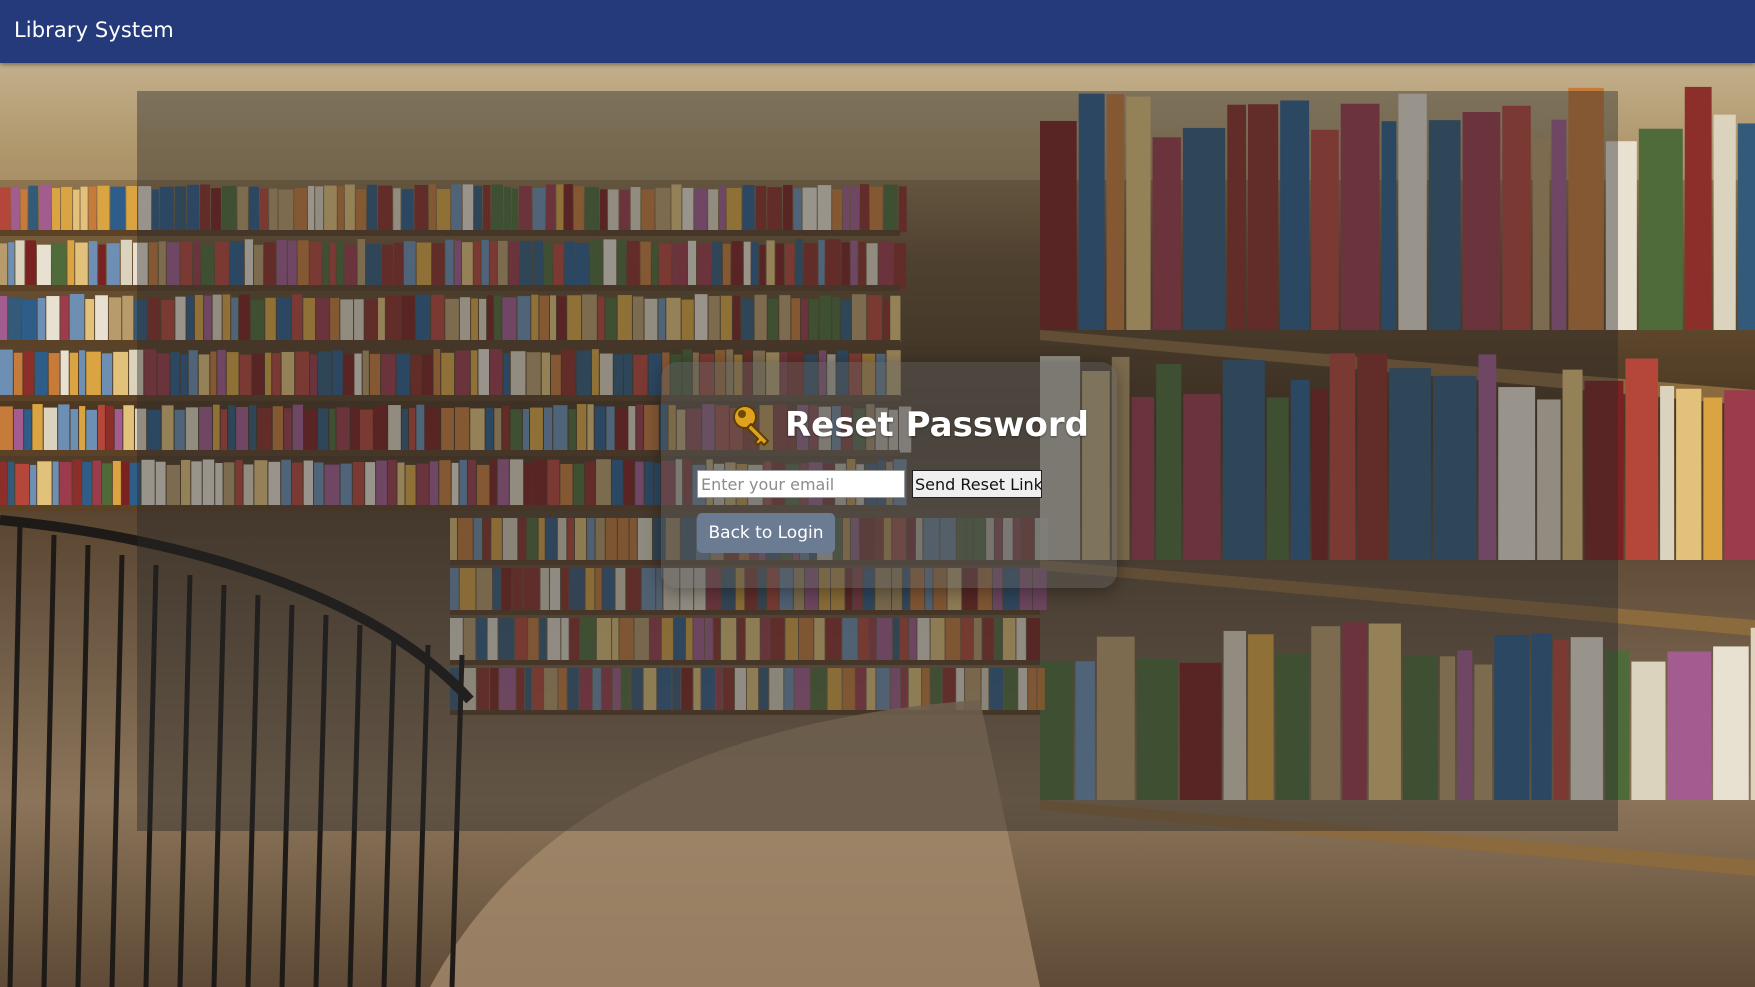 This screenshot has height=987, width=1755. Describe the element at coordinates (751, 425) in the screenshot. I see `key-icon` at that location.